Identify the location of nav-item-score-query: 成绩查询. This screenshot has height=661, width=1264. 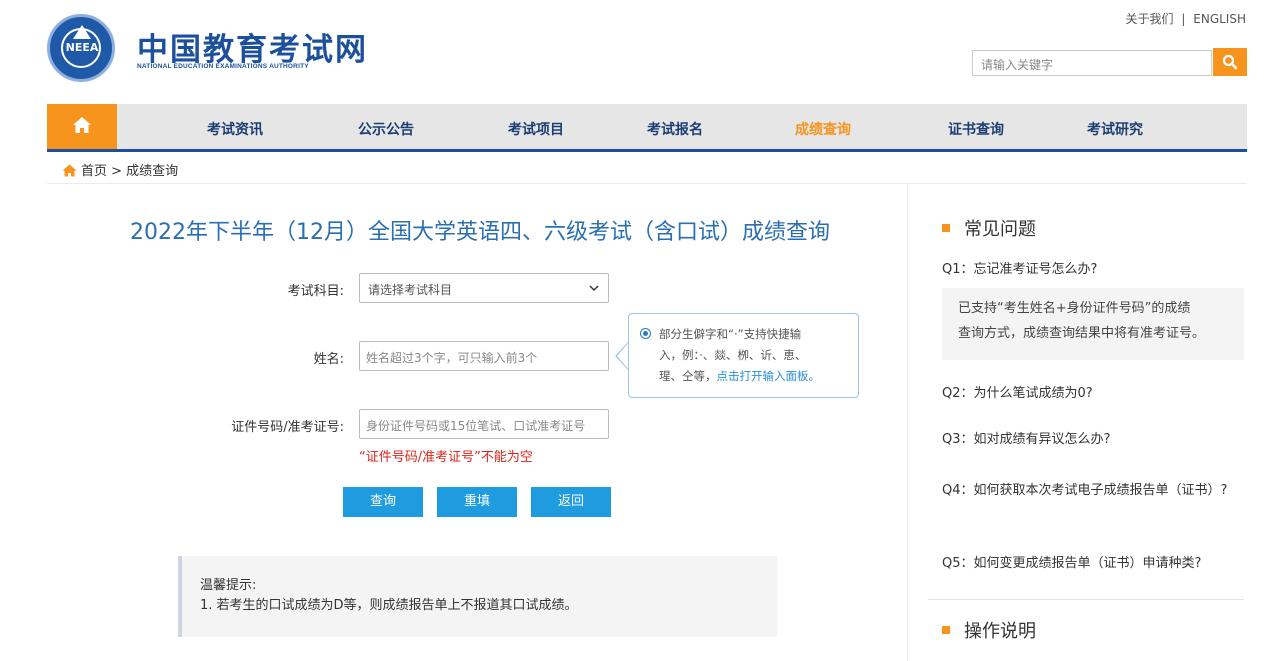
(823, 129).